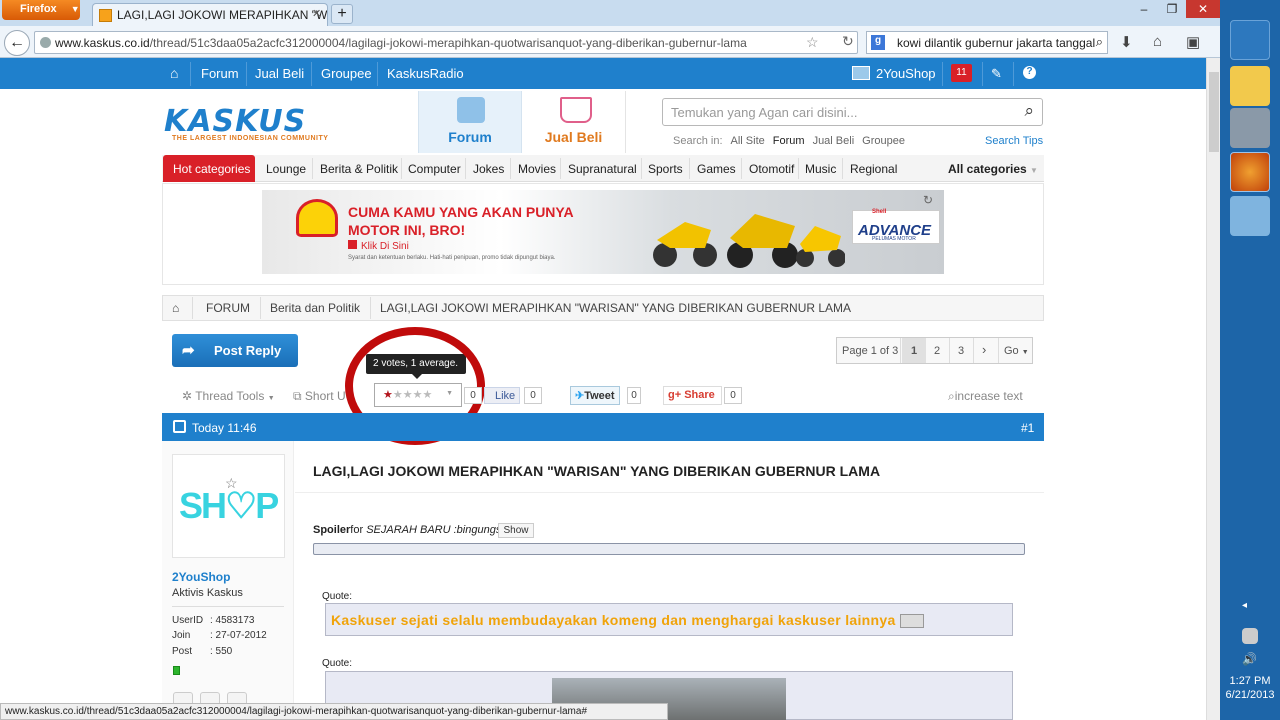 This screenshot has width=1280, height=720. Describe the element at coordinates (1144, 9) in the screenshot. I see `minimize-icon: –` at that location.